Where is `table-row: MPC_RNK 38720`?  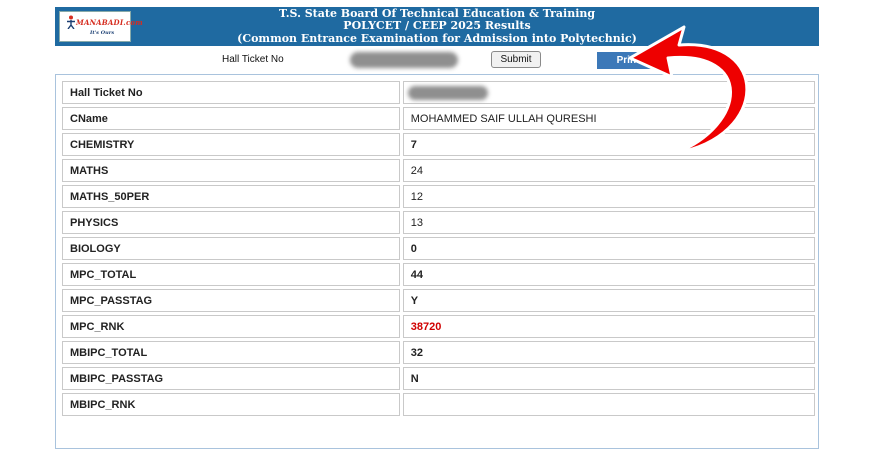 table-row: MPC_RNK 38720 is located at coordinates (438, 326).